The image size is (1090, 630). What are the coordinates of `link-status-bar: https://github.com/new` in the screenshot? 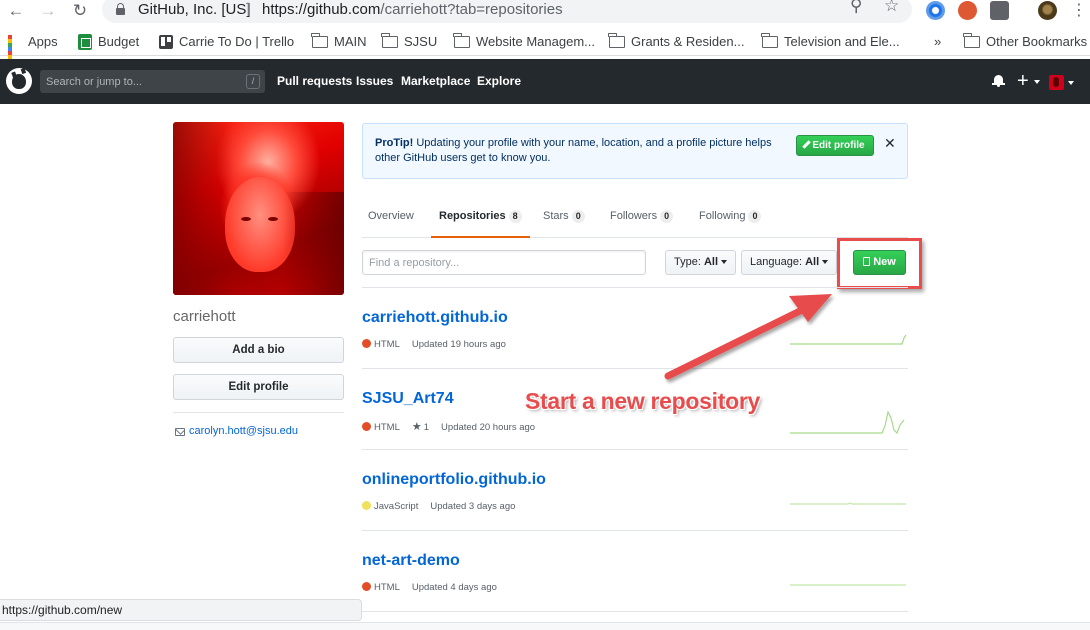 It's located at (181, 610).